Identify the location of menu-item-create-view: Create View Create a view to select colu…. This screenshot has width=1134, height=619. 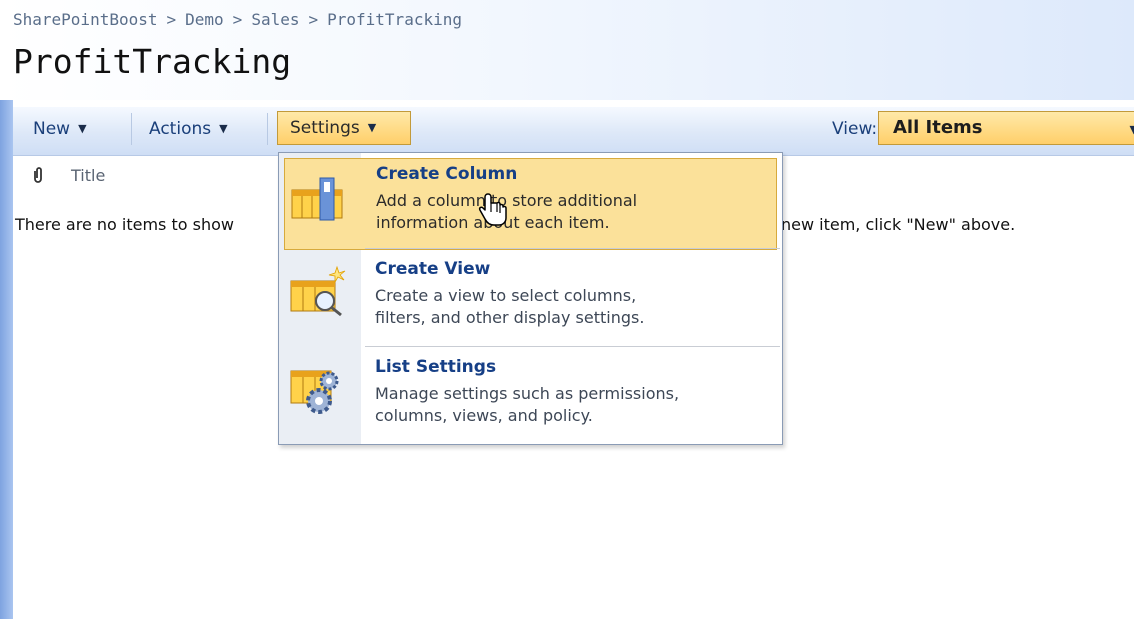
(530, 295).